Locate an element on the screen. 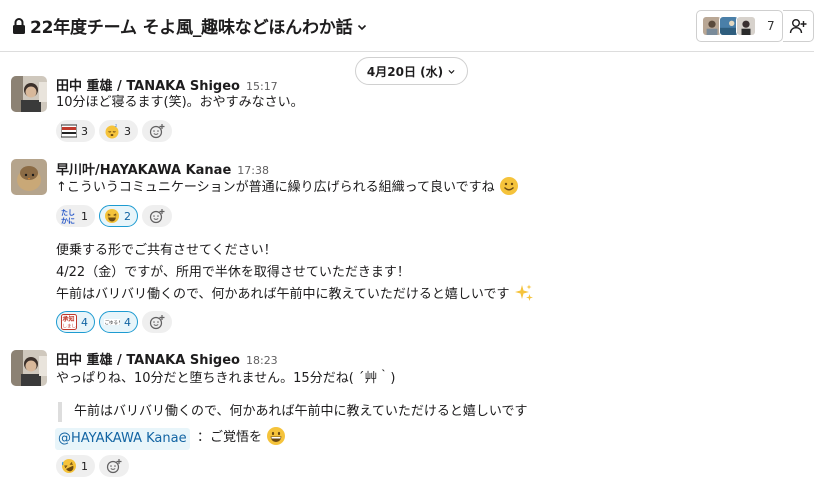  laughing-face-icon is located at coordinates (112, 216).